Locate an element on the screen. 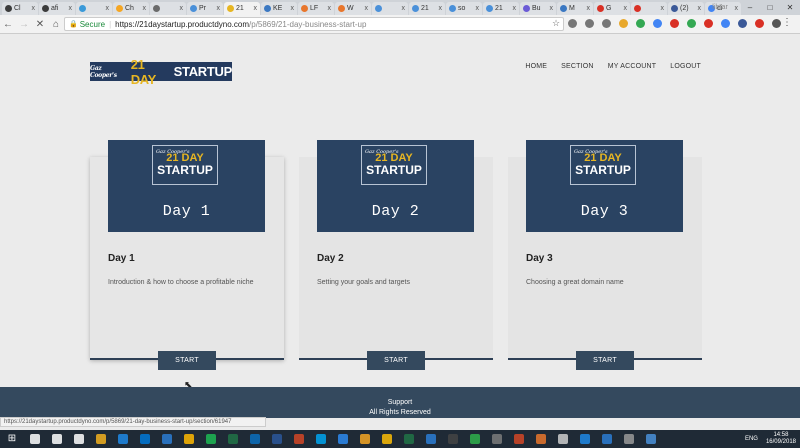  browser-tab: (2) x is located at coordinates (686, 8).